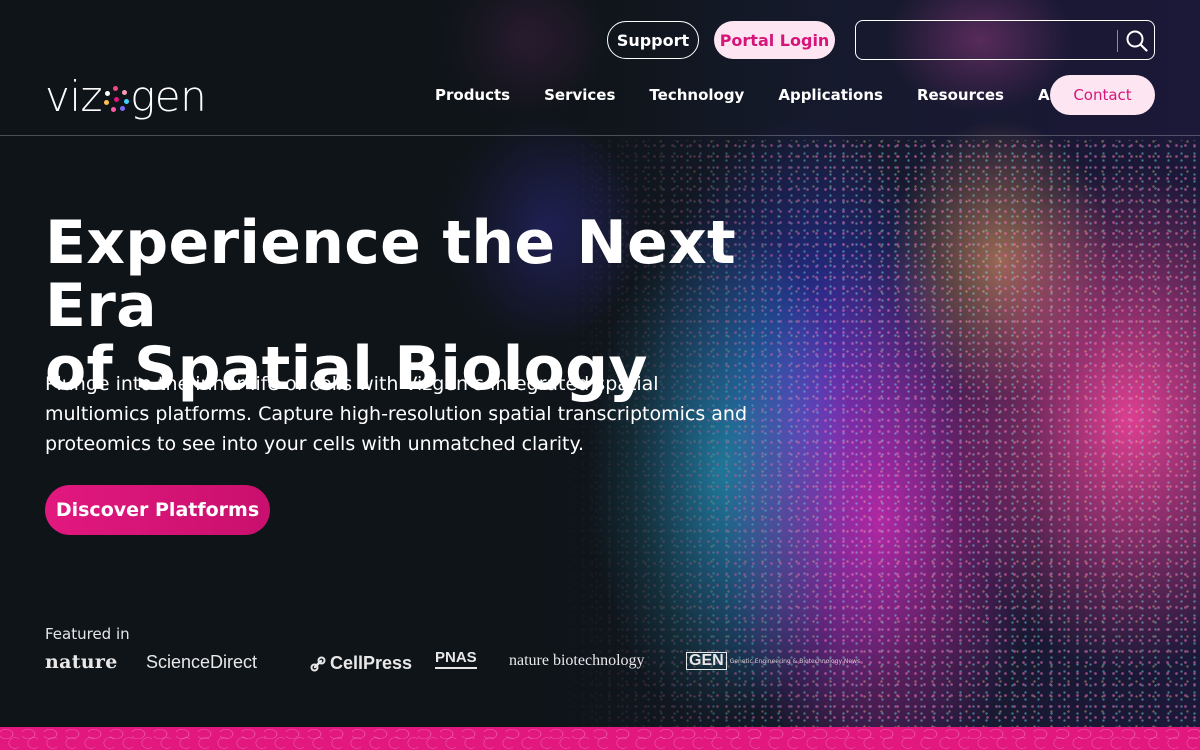  I want to click on hero-title-line-1: Experience the Next Era, so click(391, 274).